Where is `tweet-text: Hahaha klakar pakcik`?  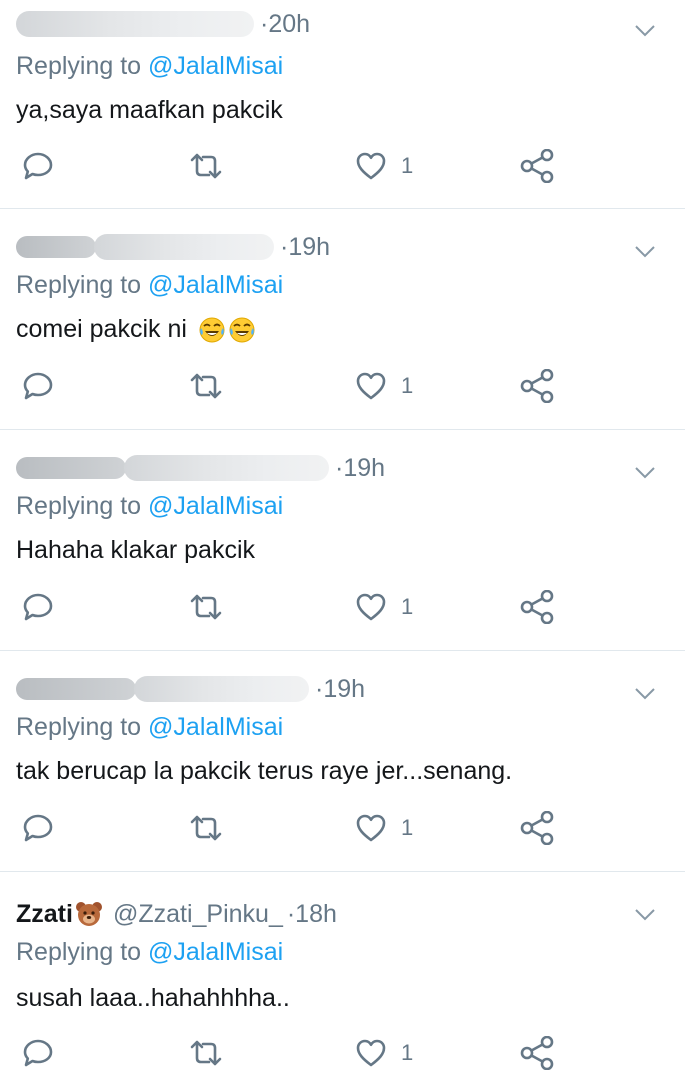
tweet-text: Hahaha klakar pakcik is located at coordinates (135, 550).